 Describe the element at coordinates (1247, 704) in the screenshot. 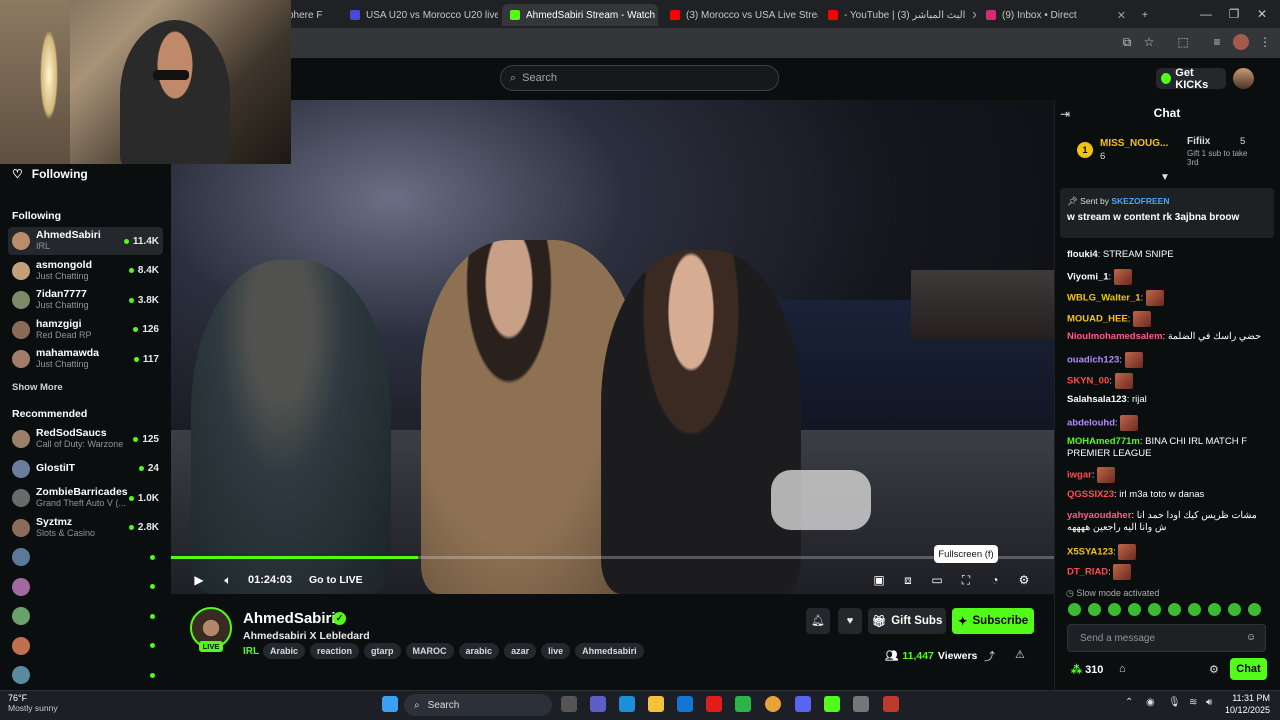

I see `system-clock: 11:31 PM 10/12/2025` at that location.